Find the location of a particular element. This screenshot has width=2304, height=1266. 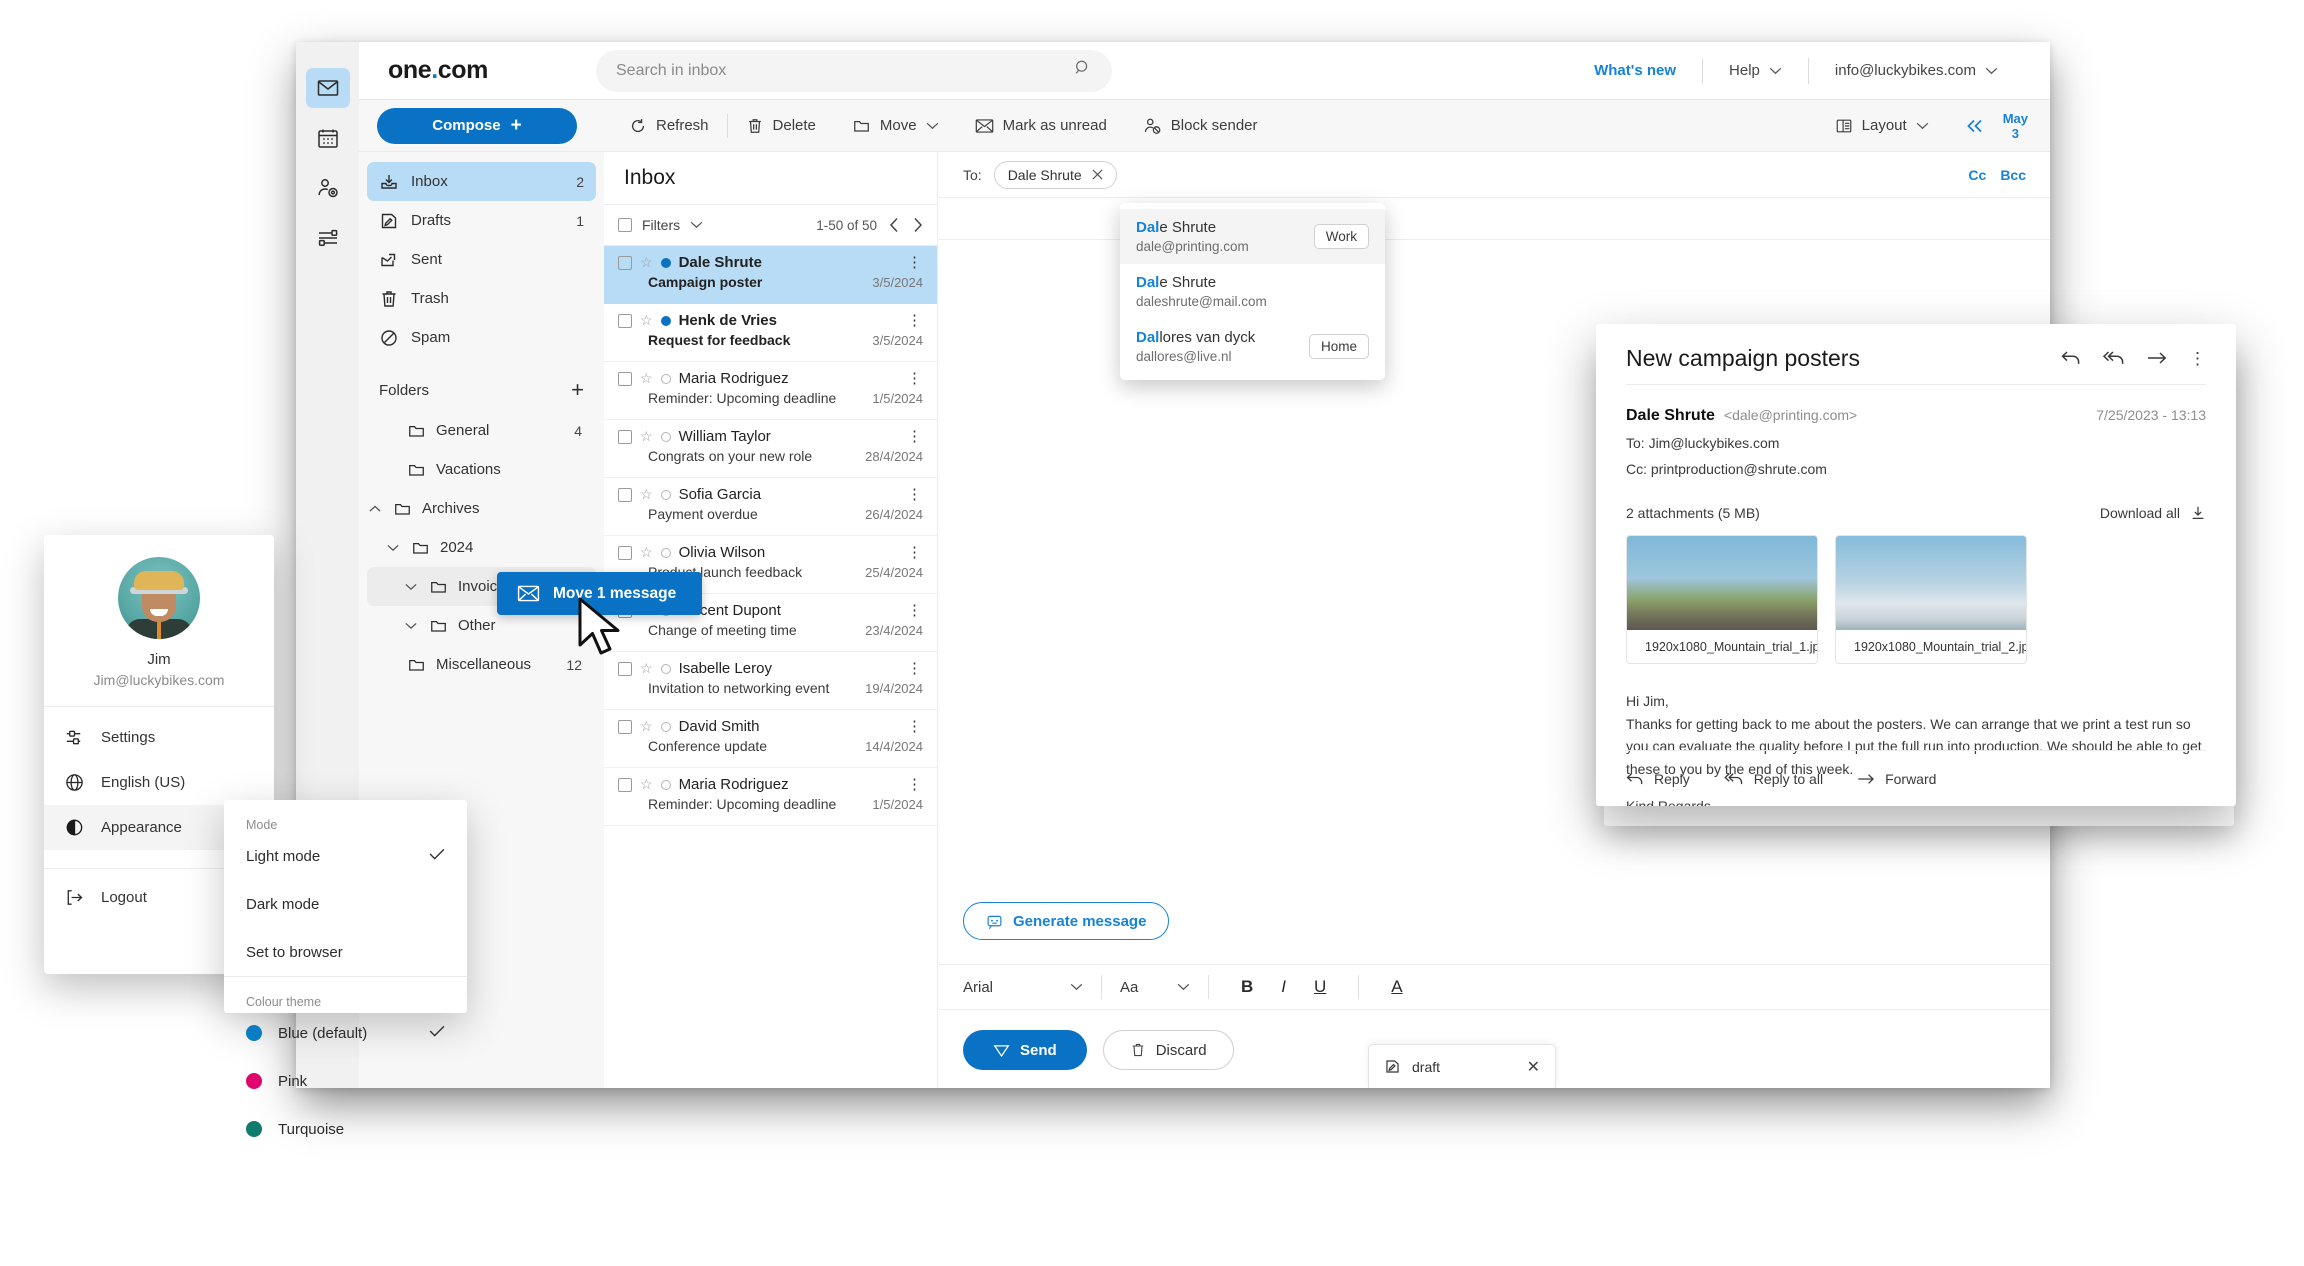

recipient-chip: Dale Shrute is located at coordinates (1055, 174).